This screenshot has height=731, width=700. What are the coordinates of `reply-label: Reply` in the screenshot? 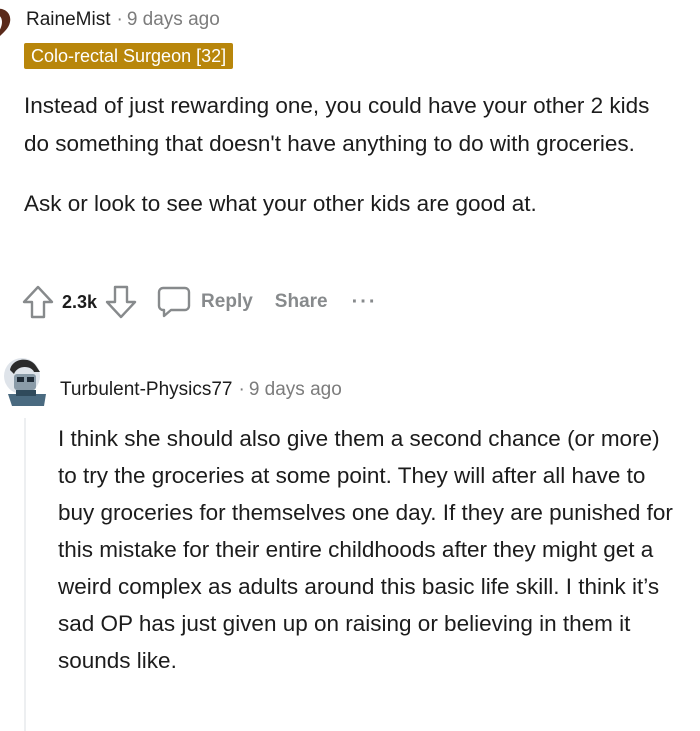 It's located at (227, 301).